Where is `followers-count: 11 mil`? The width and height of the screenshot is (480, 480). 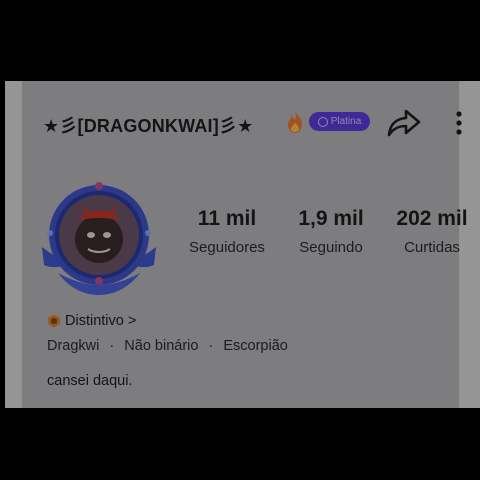 followers-count: 11 mil is located at coordinates (227, 218).